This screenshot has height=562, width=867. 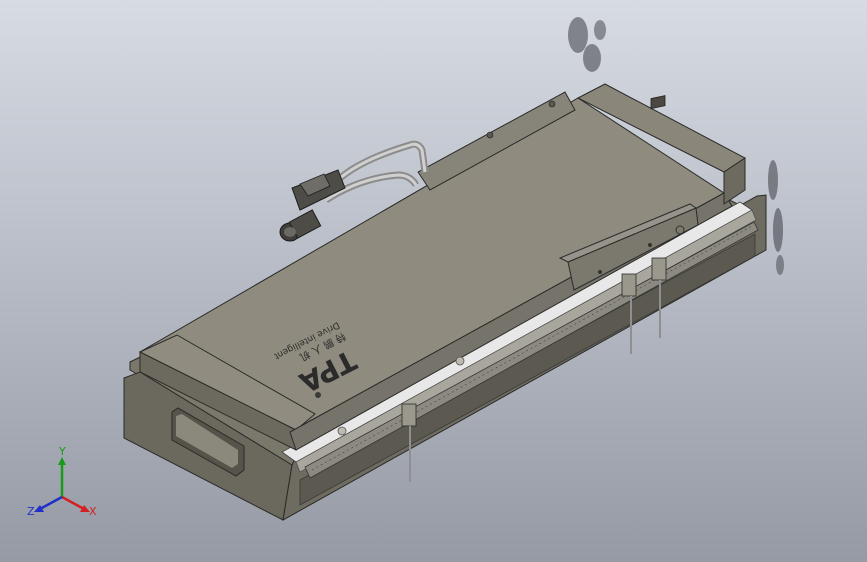 I want to click on x-axis-label: X, so click(x=93, y=511).